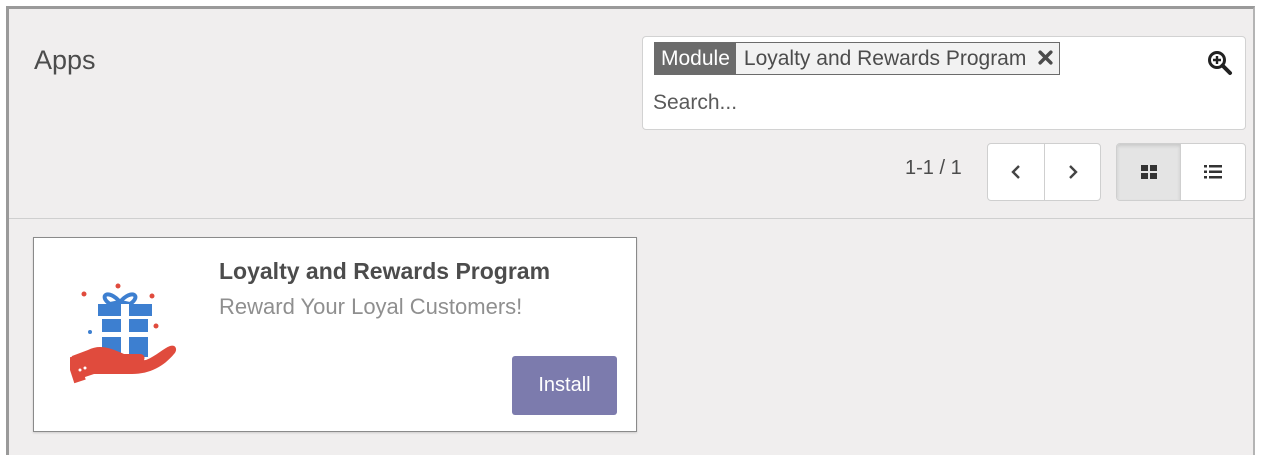 Image resolution: width=1263 pixels, height=455 pixels. I want to click on app-name: Loyalty and Rewards Program, so click(385, 271).